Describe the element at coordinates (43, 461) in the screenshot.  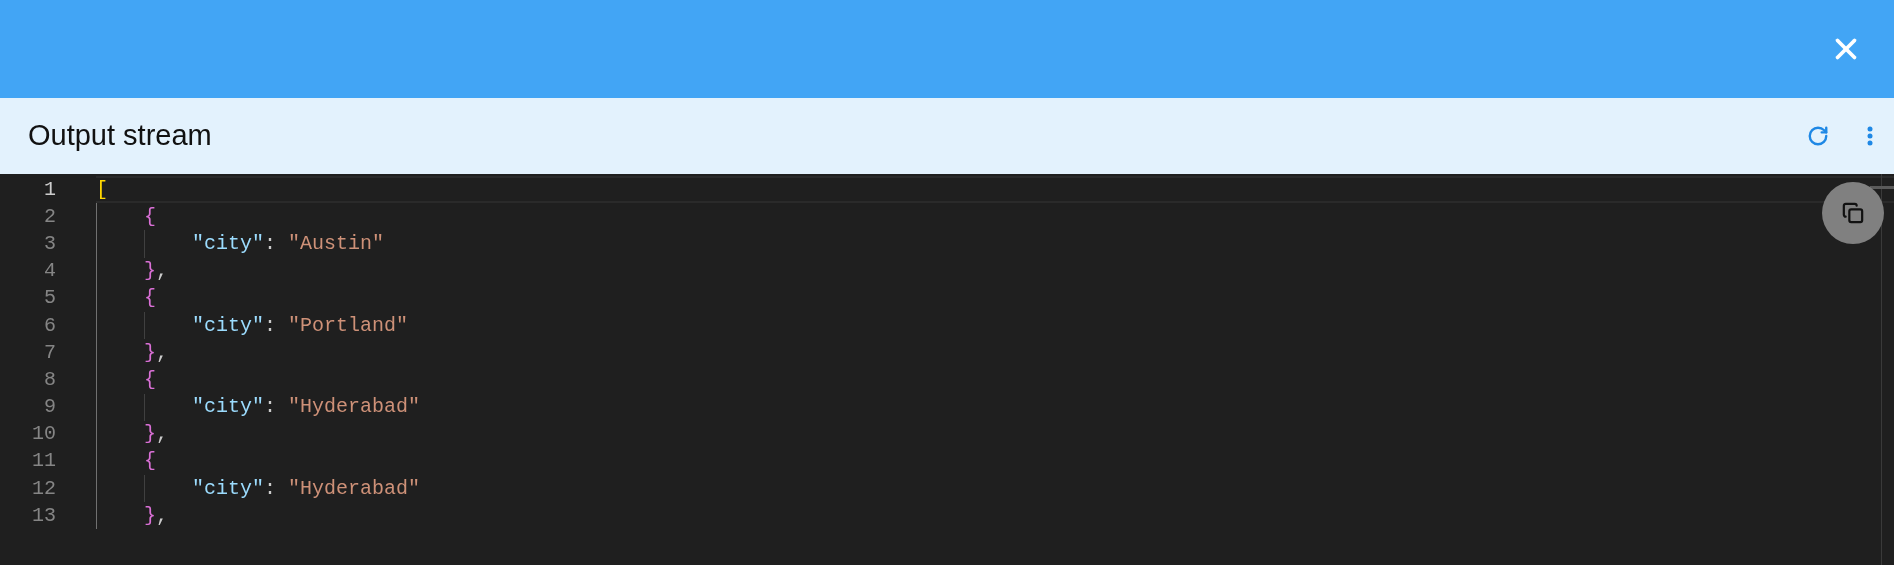
I see `line-number: 11` at that location.